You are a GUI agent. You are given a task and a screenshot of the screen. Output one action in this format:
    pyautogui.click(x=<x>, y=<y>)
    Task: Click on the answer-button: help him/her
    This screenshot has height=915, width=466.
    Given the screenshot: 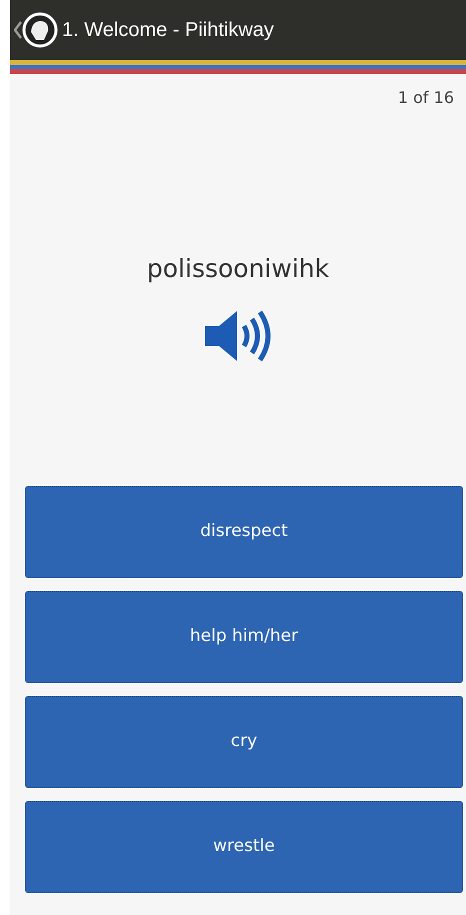 What is the action you would take?
    pyautogui.click(x=244, y=636)
    